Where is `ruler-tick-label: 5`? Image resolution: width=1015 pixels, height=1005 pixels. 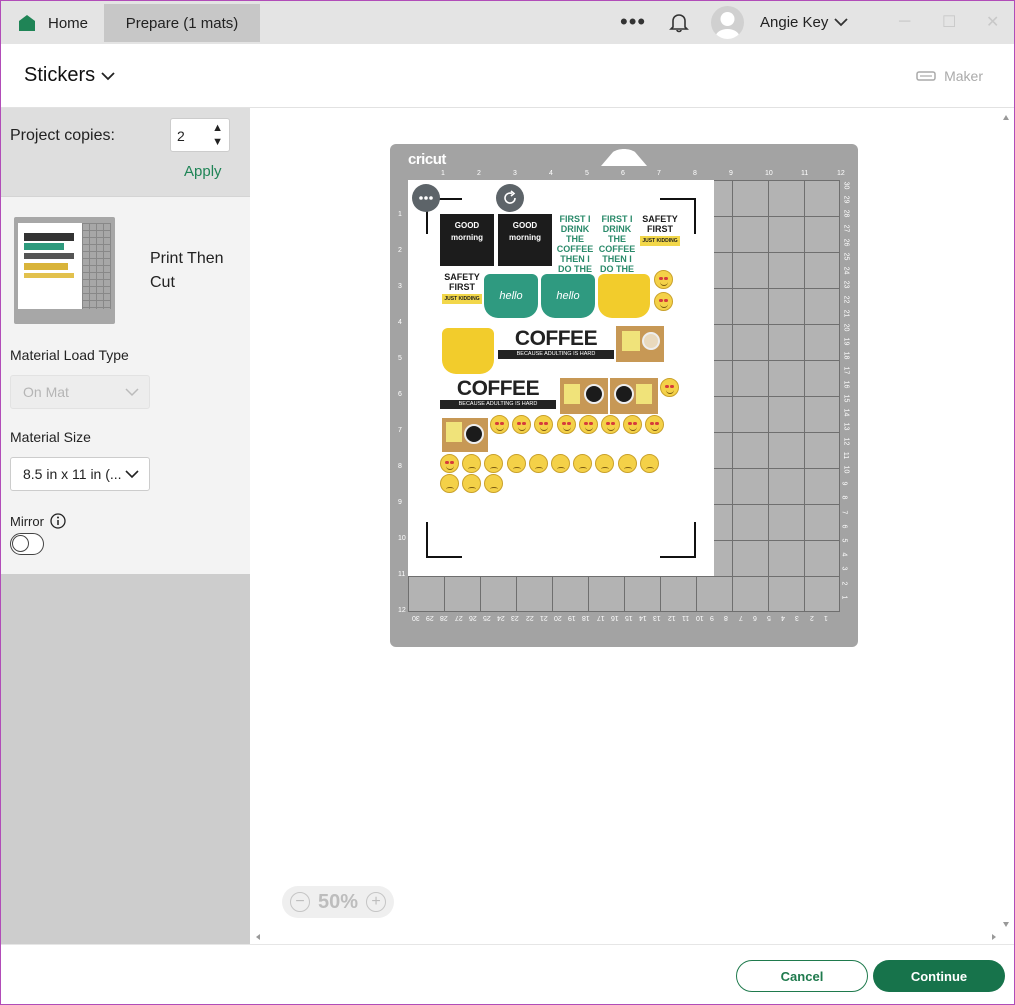
ruler-tick-label: 5 is located at coordinates (844, 540).